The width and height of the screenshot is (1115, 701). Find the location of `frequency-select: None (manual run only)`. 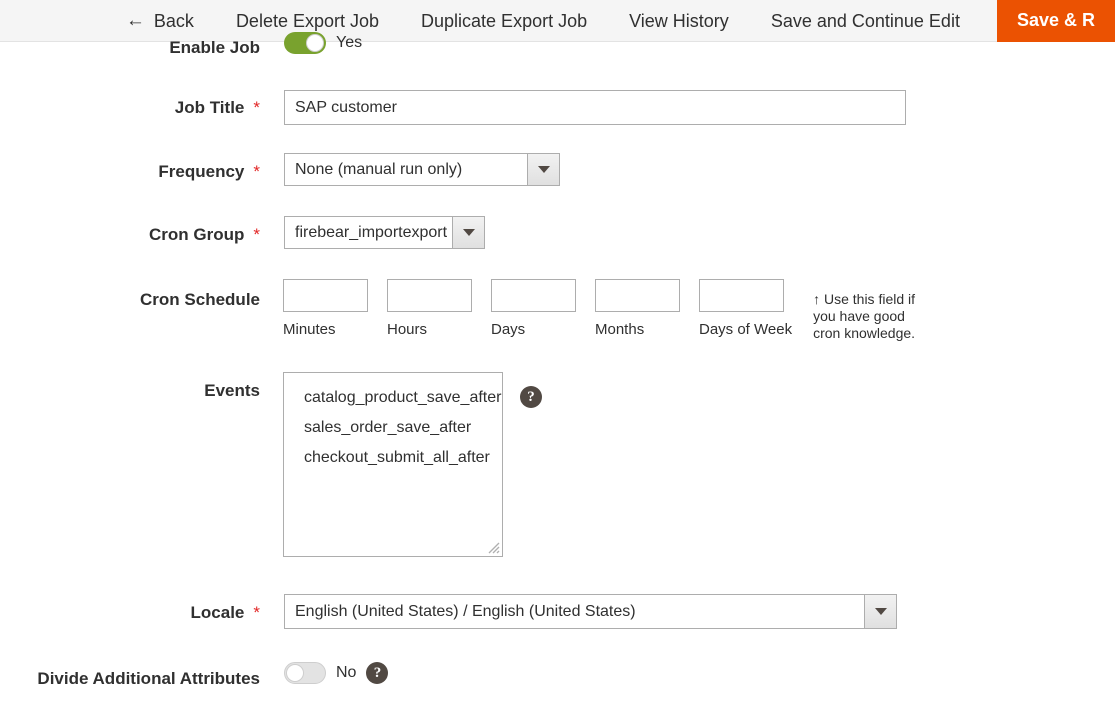

frequency-select: None (manual run only) is located at coordinates (422, 169).